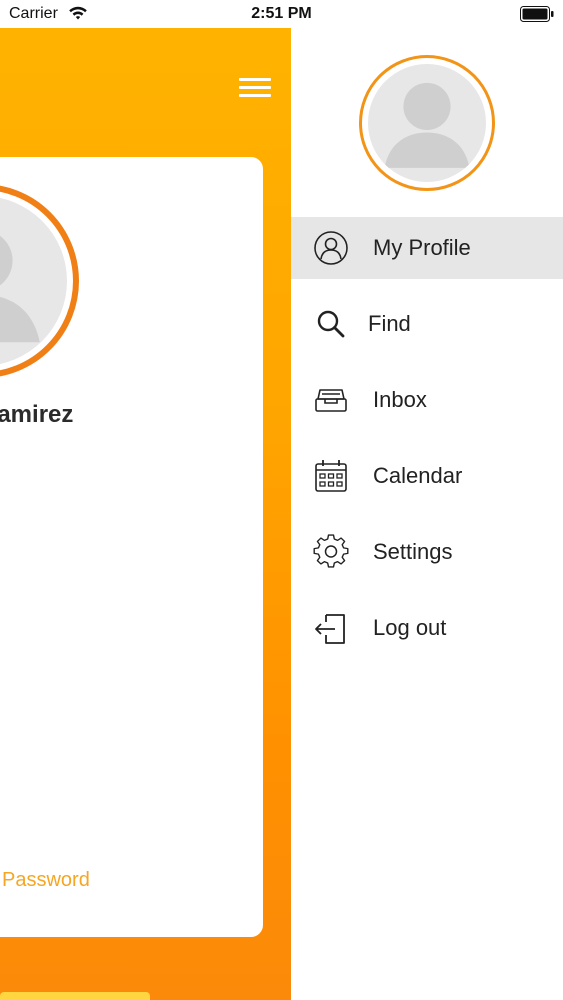 The height and width of the screenshot is (1000, 563). Describe the element at coordinates (427, 324) in the screenshot. I see `menu-item-find: Find` at that location.